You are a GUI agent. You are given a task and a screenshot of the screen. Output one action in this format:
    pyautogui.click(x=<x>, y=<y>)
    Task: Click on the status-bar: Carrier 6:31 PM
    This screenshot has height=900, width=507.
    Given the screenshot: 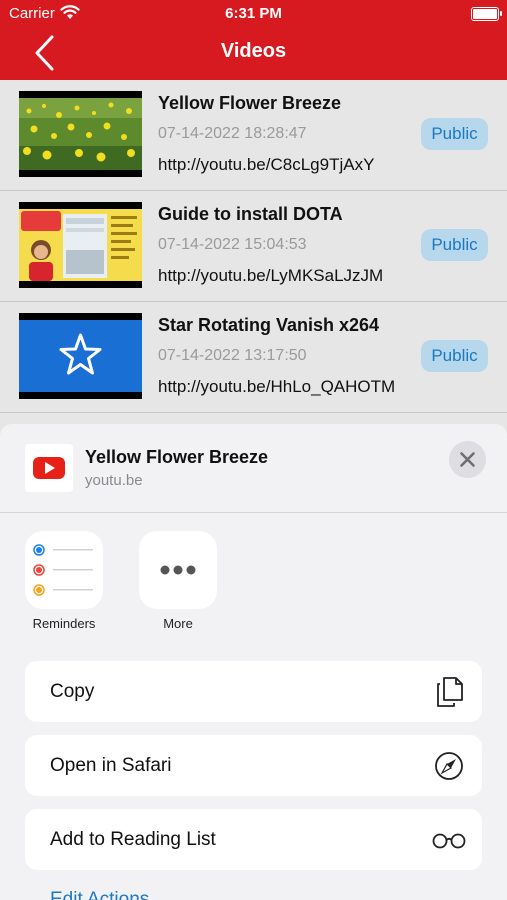 What is the action you would take?
    pyautogui.click(x=253, y=14)
    